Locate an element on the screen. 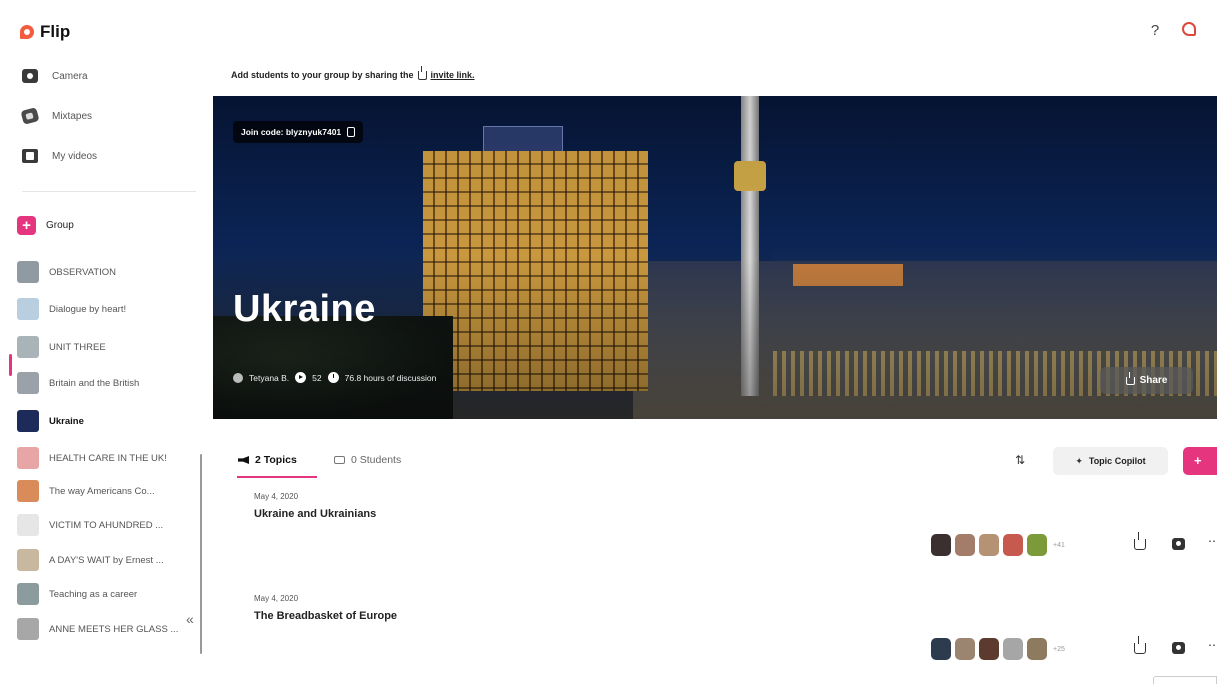  topic-date: May 4, 2020 is located at coordinates (276, 496).